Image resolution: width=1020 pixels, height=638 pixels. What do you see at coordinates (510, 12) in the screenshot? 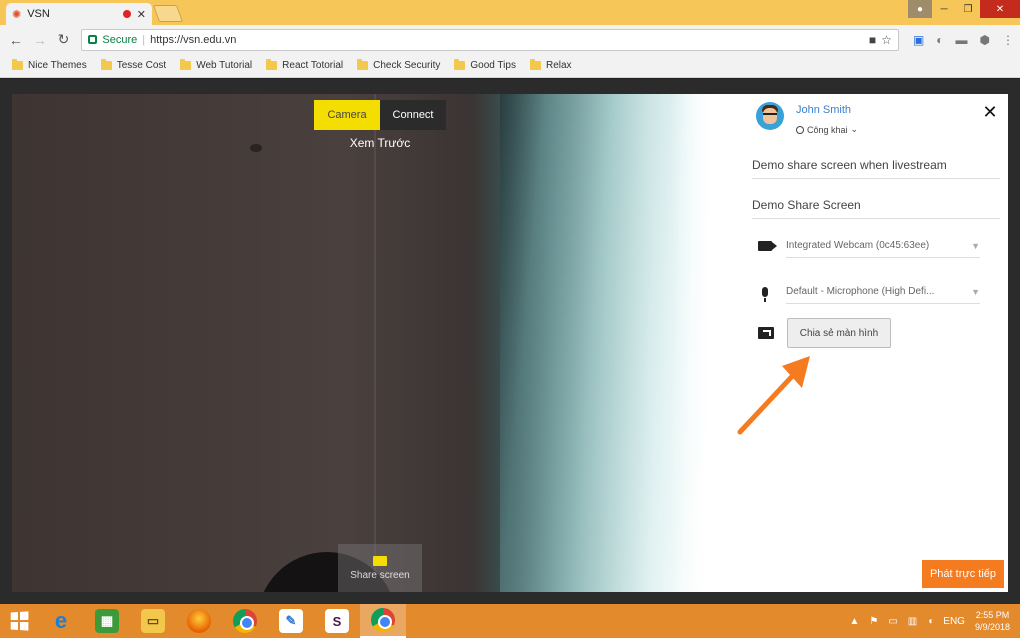
I see `browser-tab-strip: ✺ VSN ✕ ● ─ ❐ ✕` at bounding box center [510, 12].